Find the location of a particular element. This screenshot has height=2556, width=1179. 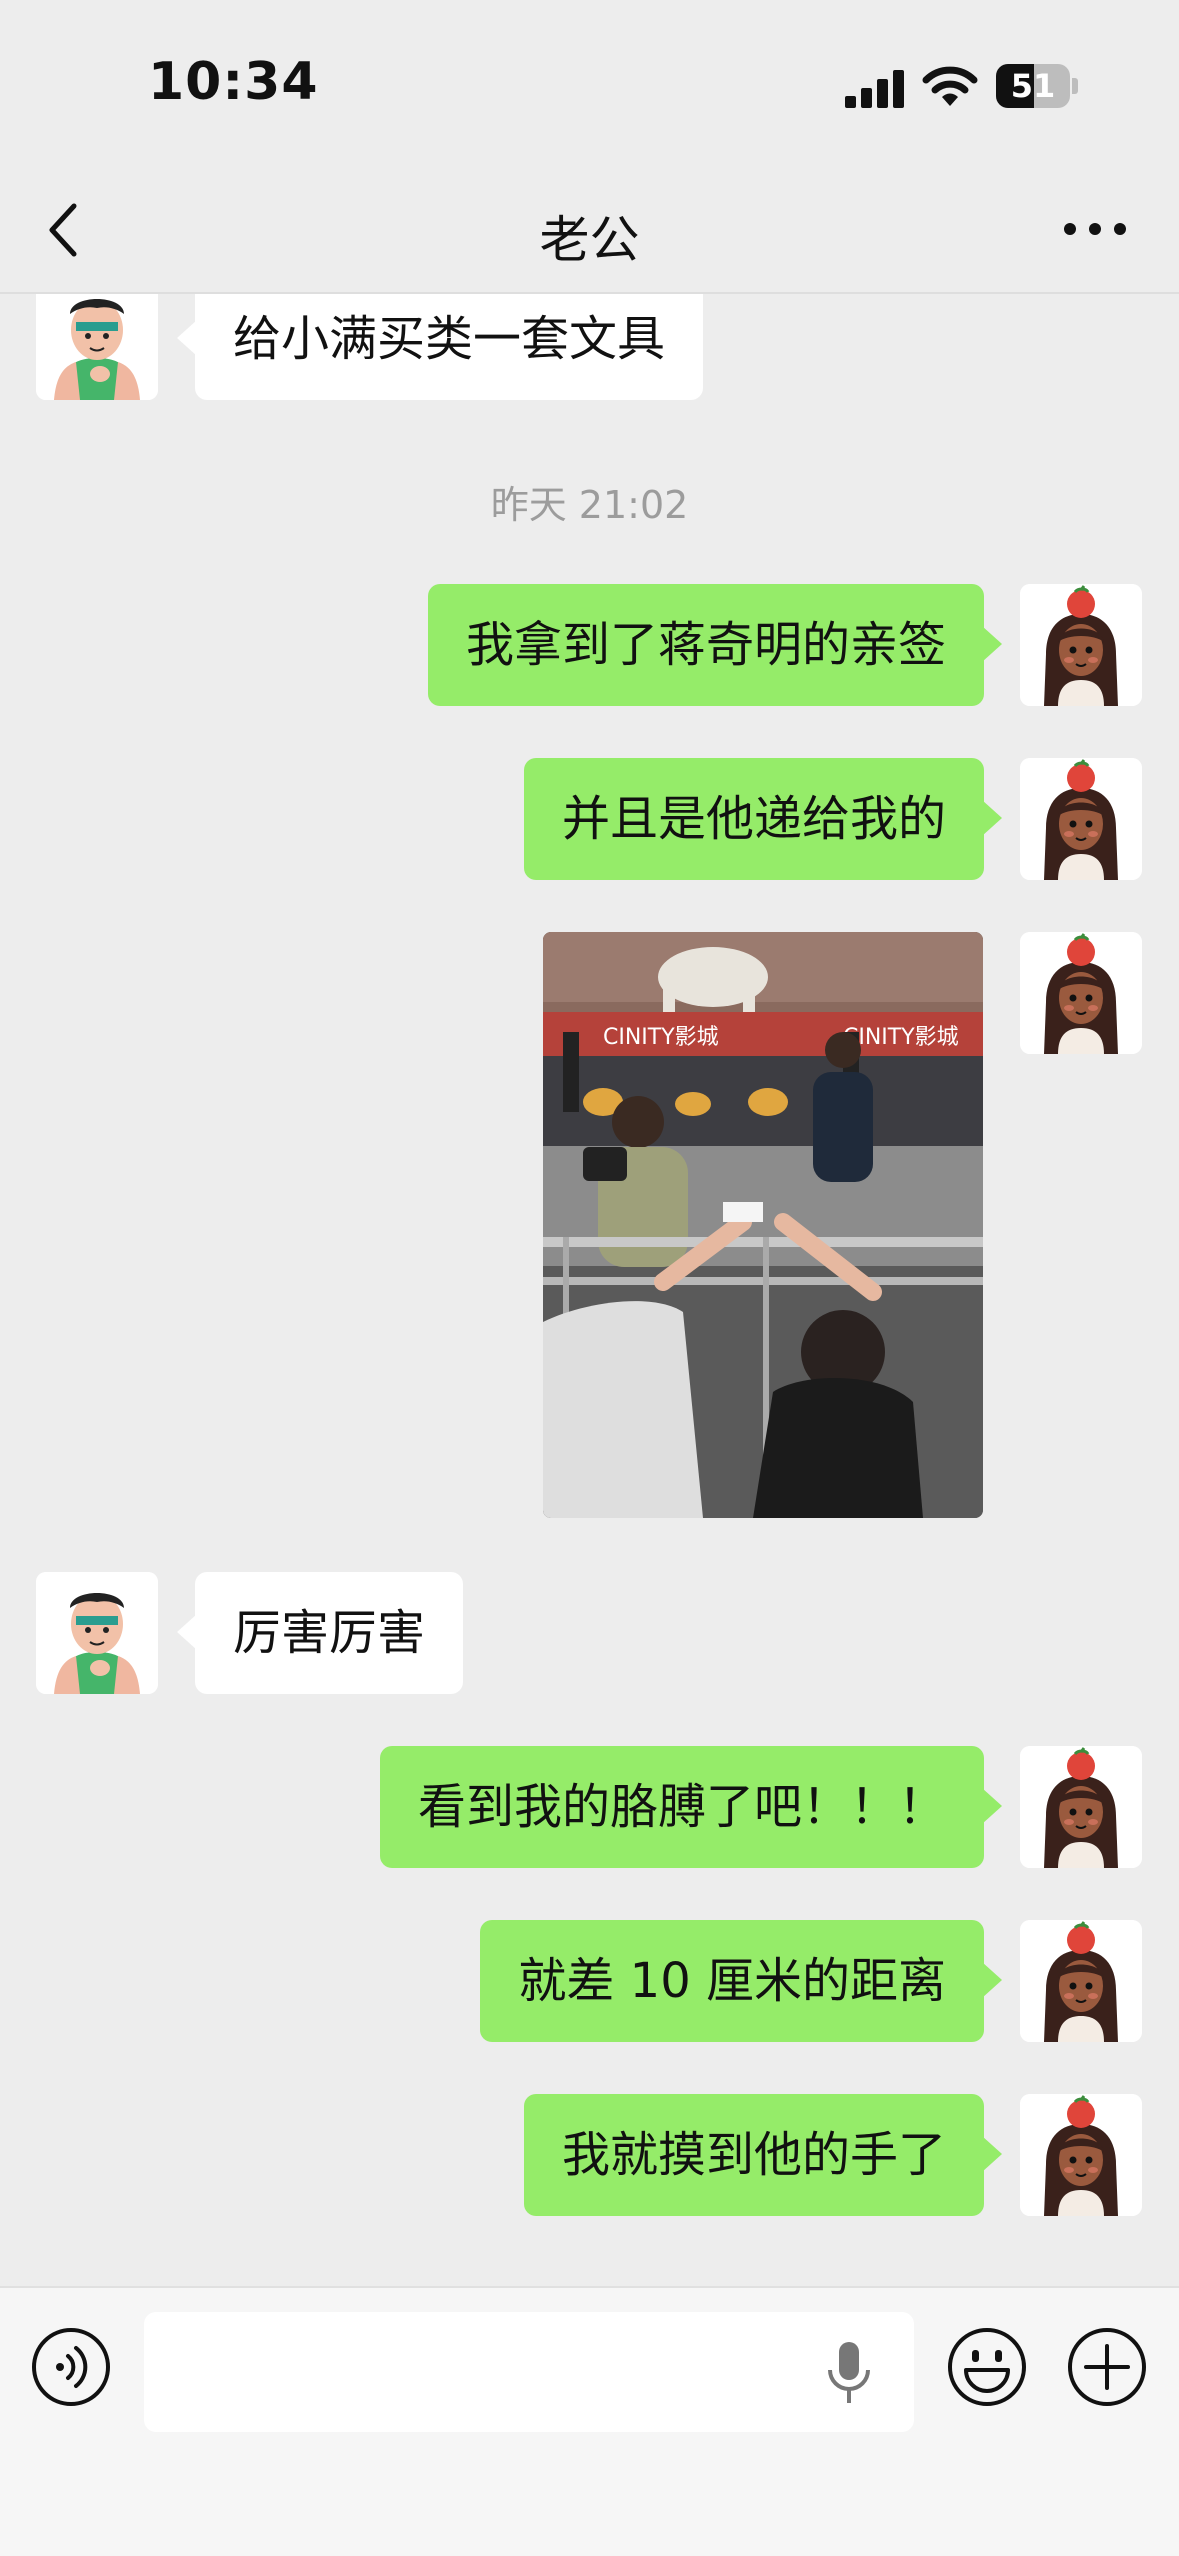

wifi-icon is located at coordinates (950, 86).